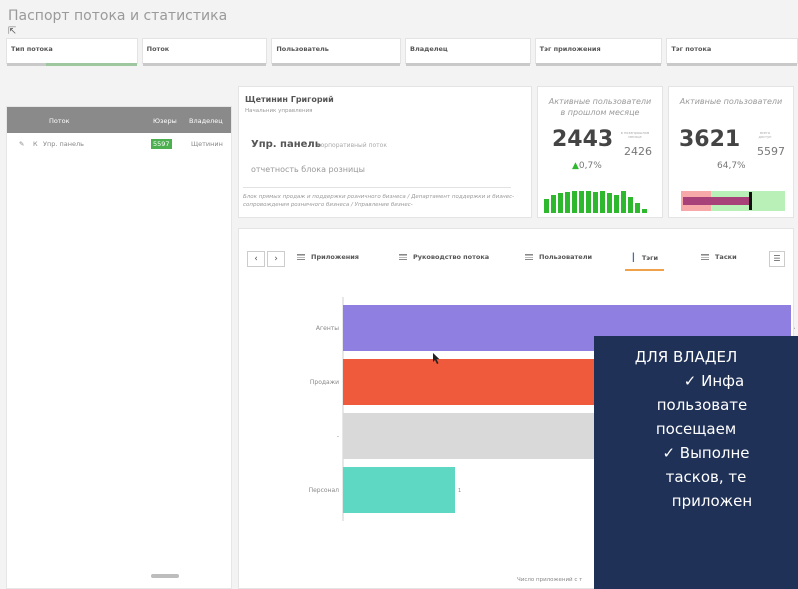 The height and width of the screenshot is (589, 798). What do you see at coordinates (794, 329) in the screenshot?
I see `value-label-0: 4` at bounding box center [794, 329].